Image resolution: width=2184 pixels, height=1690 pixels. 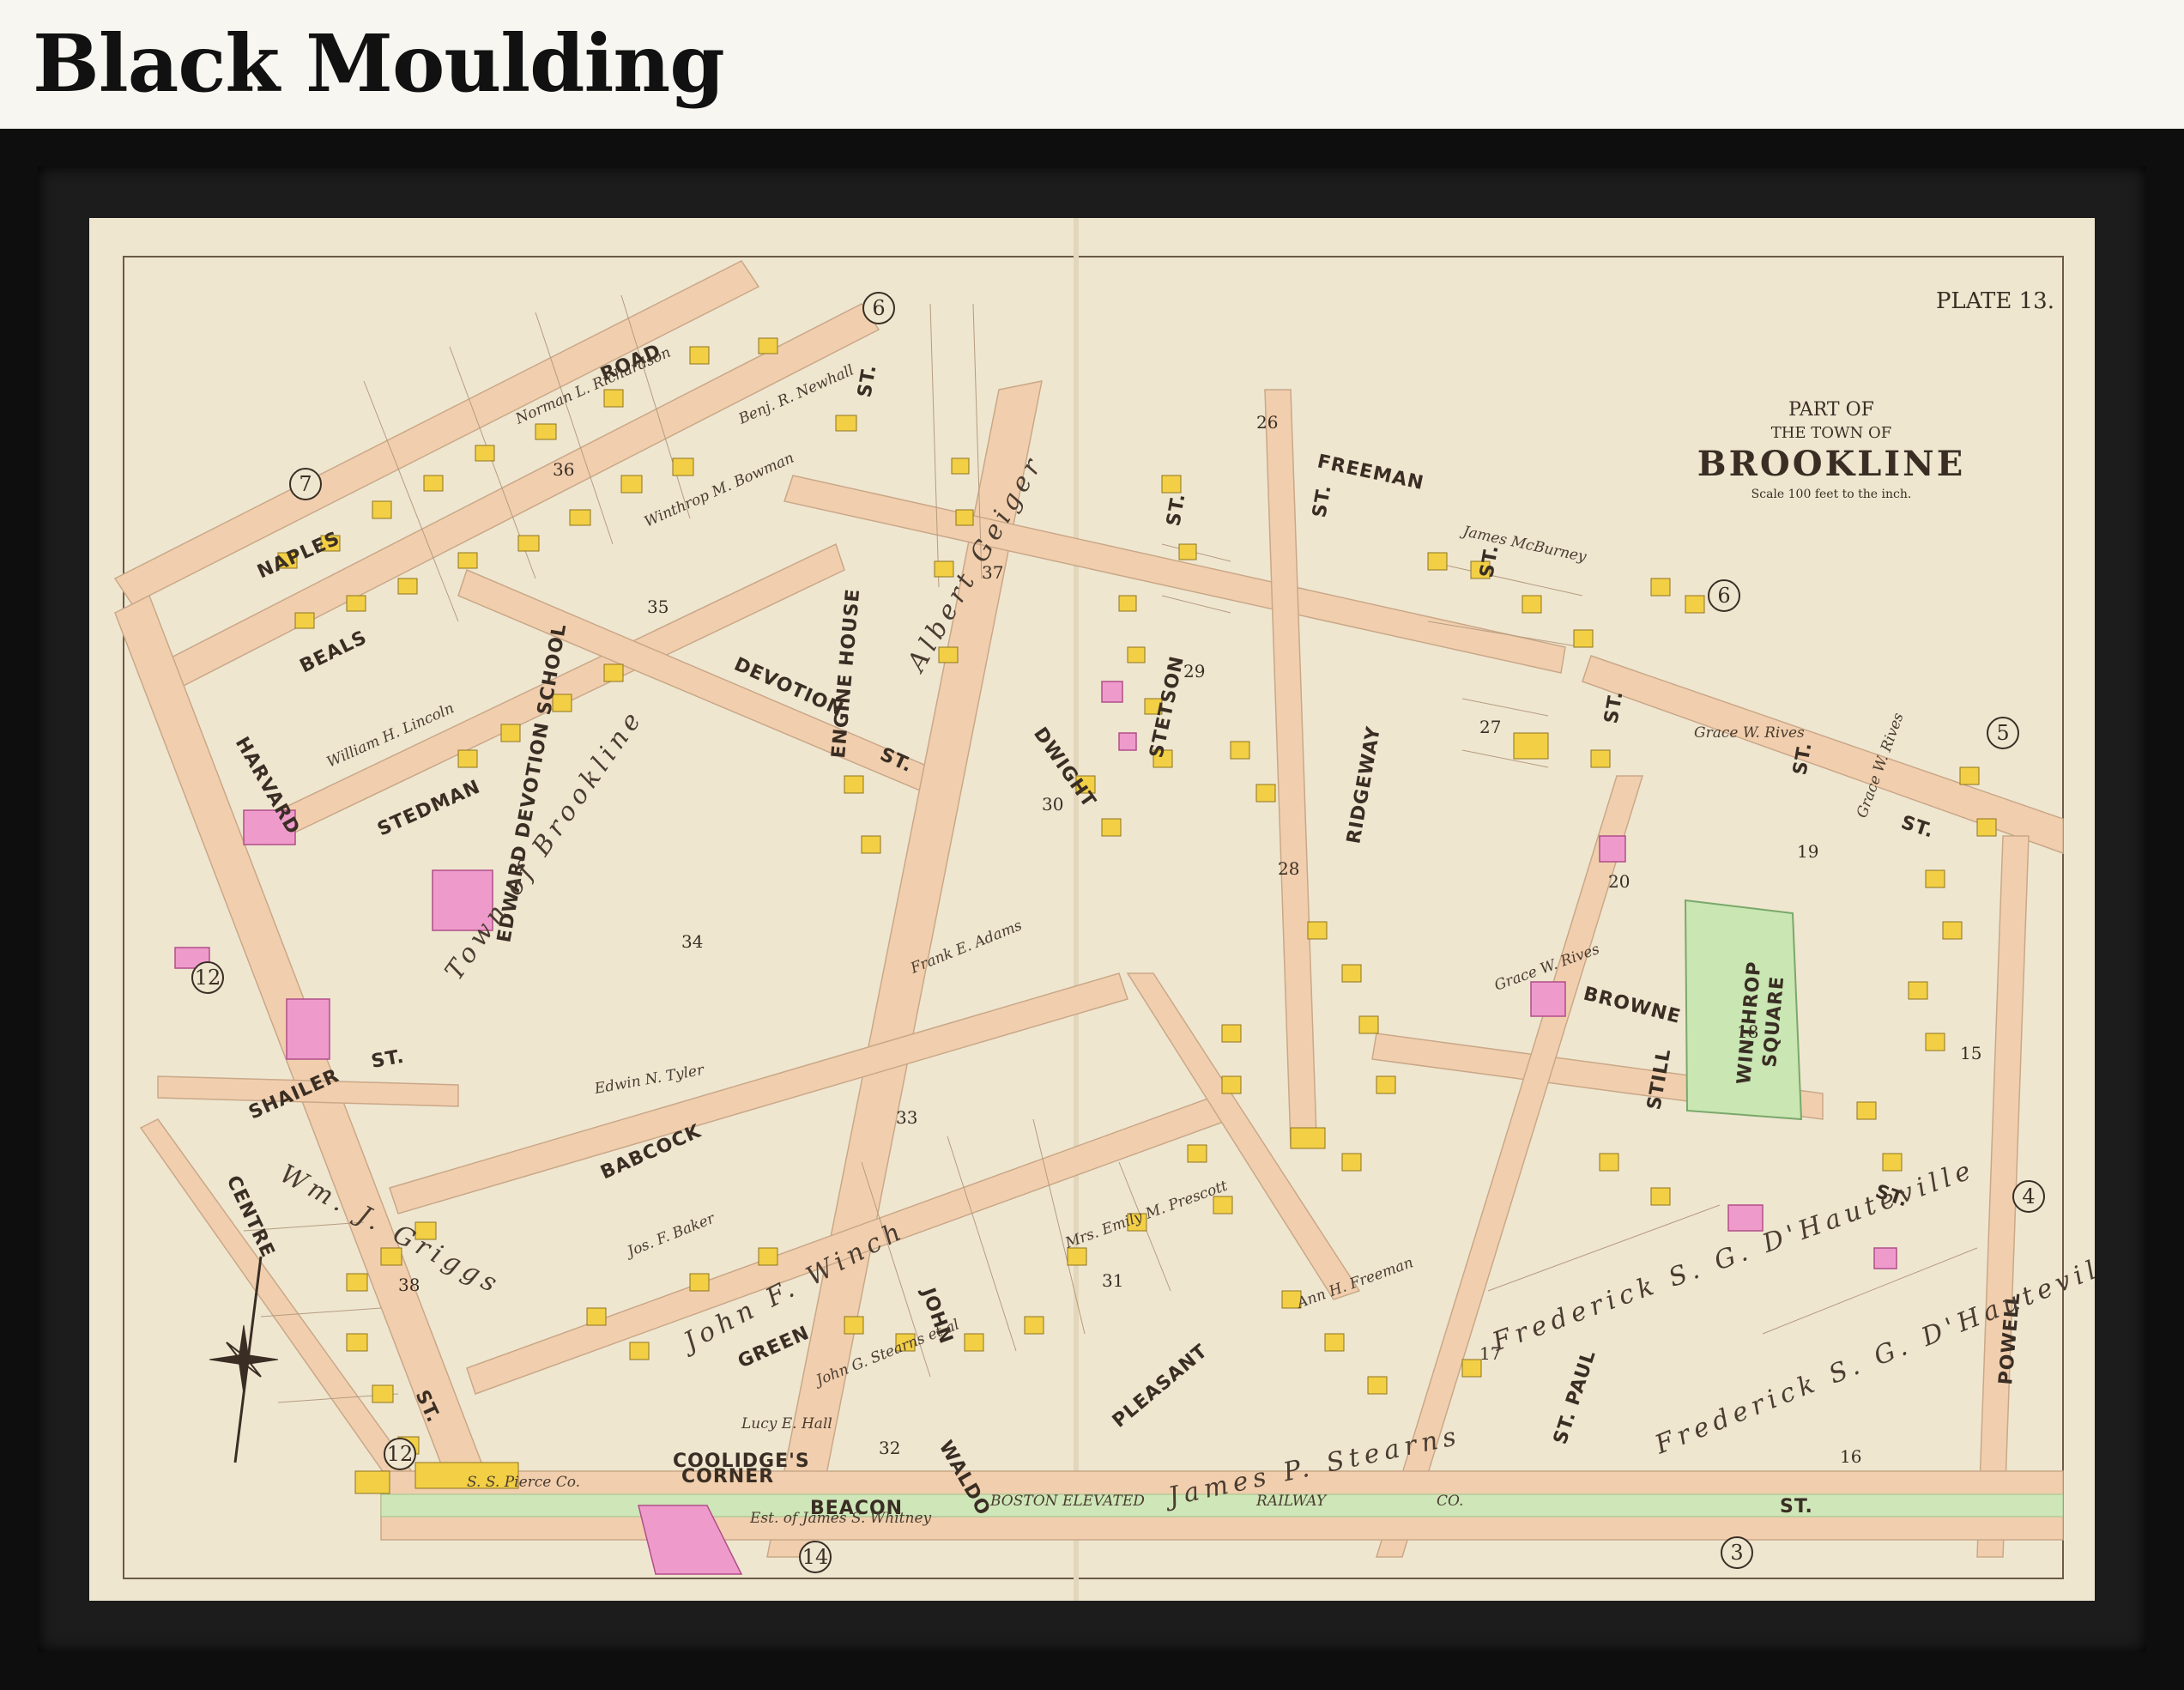 I want to click on cartouche-town-of: THE TOWN OF, so click(x=1832, y=433).